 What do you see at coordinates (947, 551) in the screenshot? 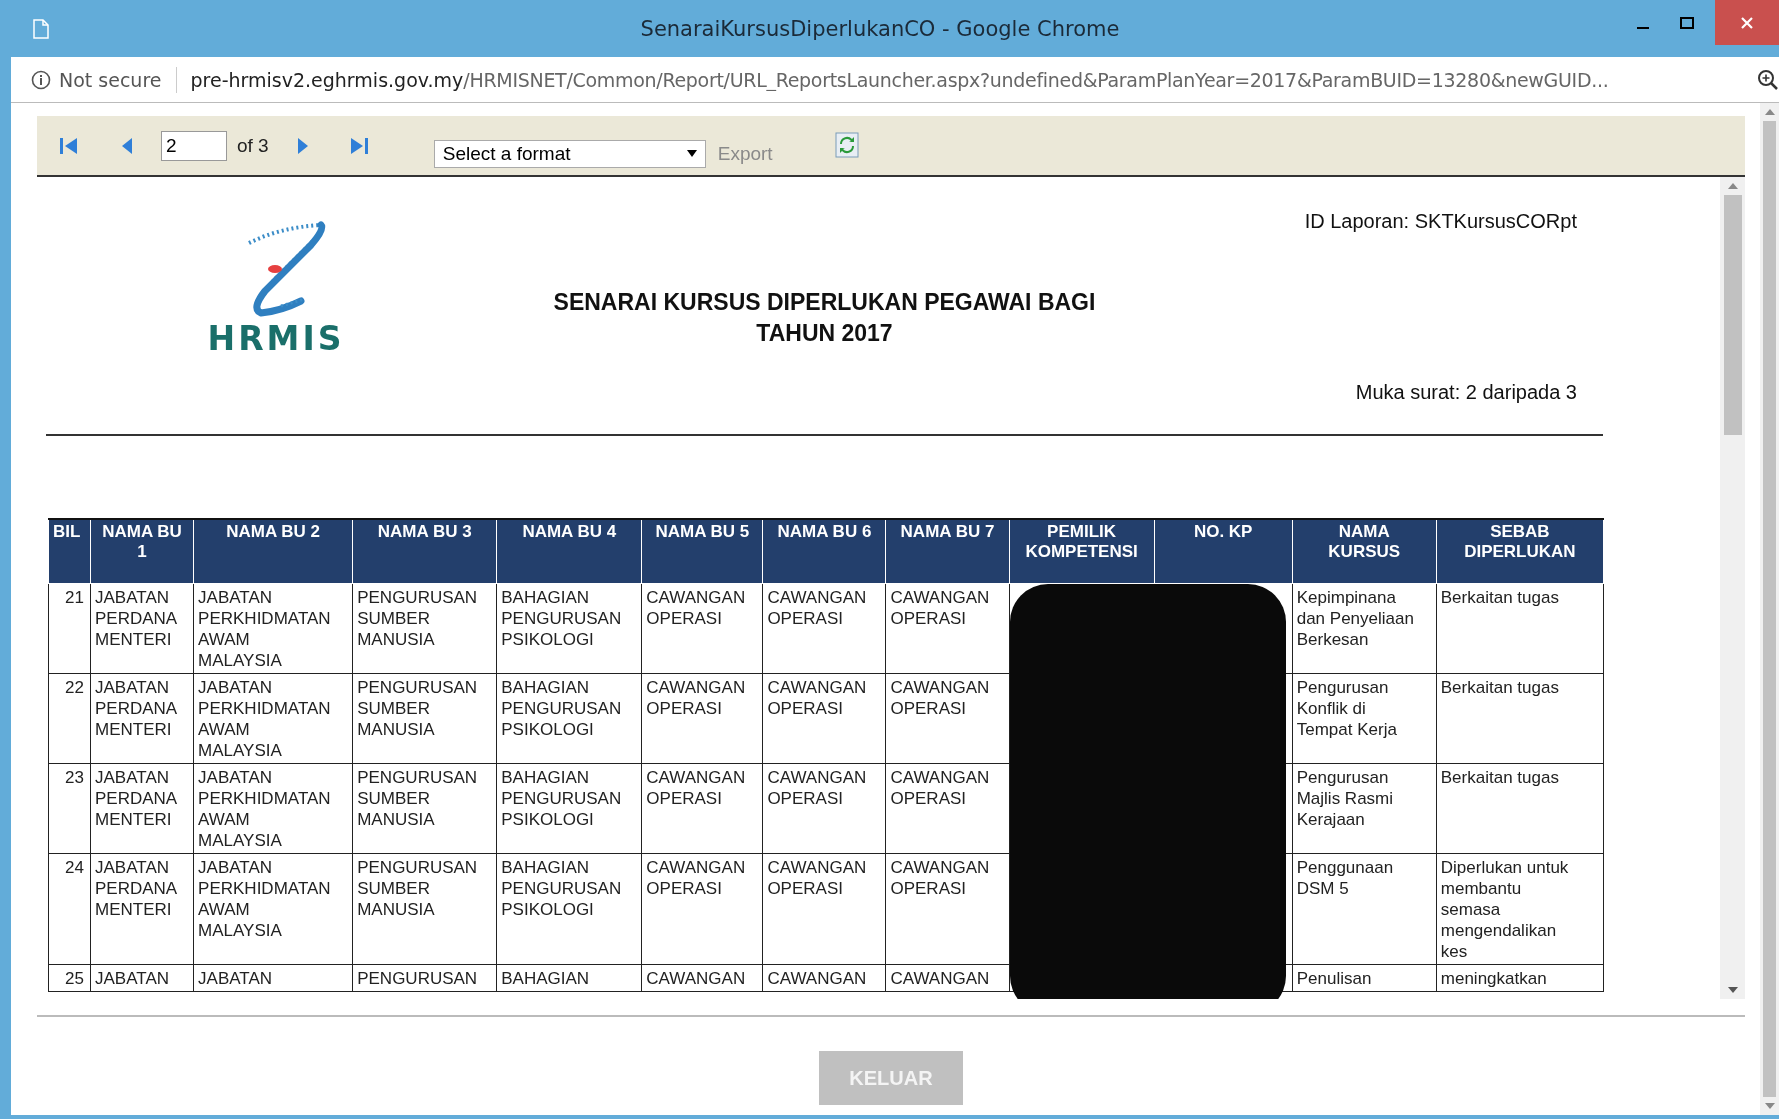
I see `column-header: NAMA BU 7` at bounding box center [947, 551].